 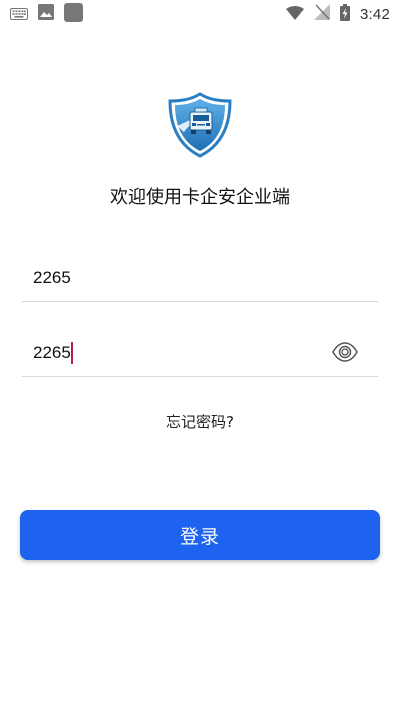 I want to click on image-icon, so click(x=46, y=14).